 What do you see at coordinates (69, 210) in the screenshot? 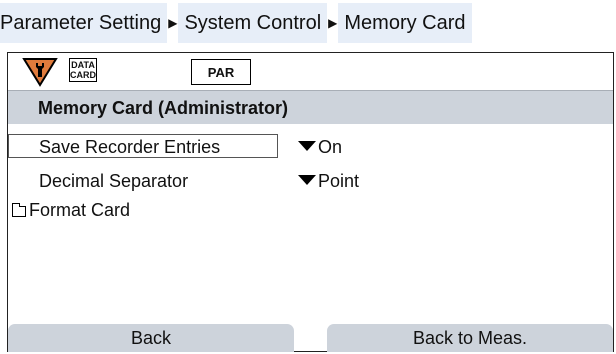
I see `menu-item-label: Format Card` at bounding box center [69, 210].